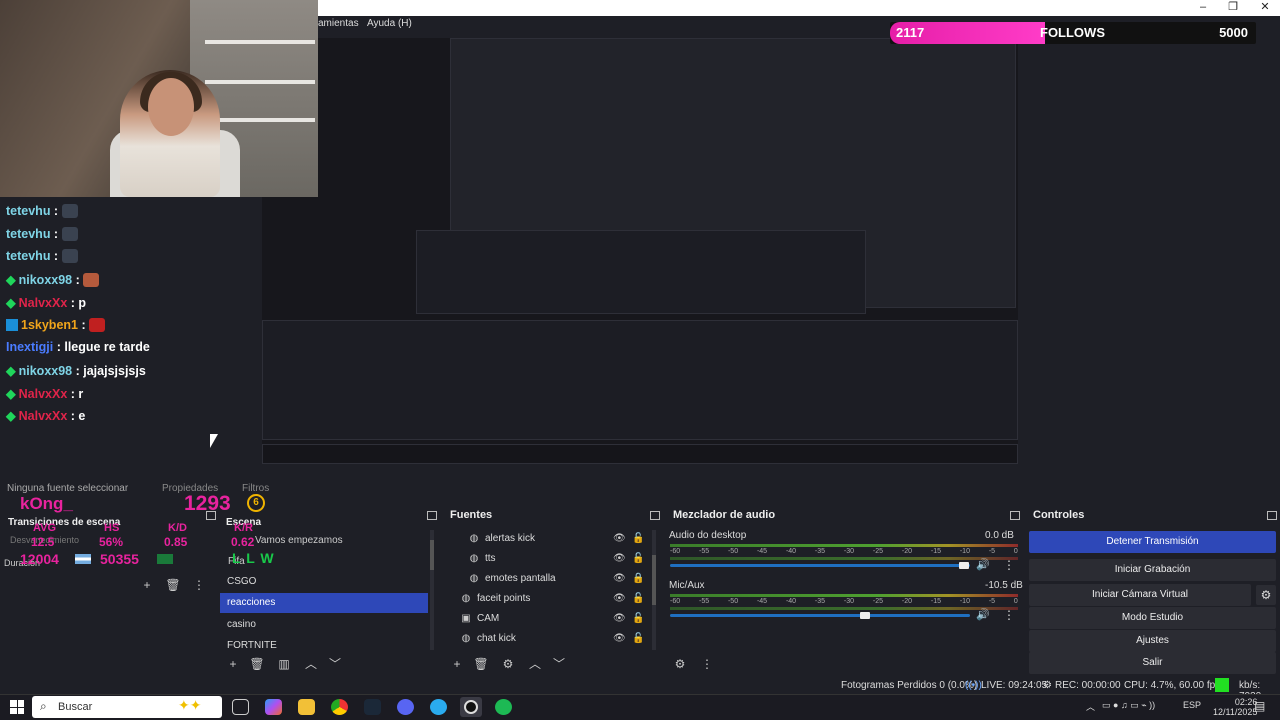  I want to click on scene-vamos: Vamos empezamos, so click(299, 540).